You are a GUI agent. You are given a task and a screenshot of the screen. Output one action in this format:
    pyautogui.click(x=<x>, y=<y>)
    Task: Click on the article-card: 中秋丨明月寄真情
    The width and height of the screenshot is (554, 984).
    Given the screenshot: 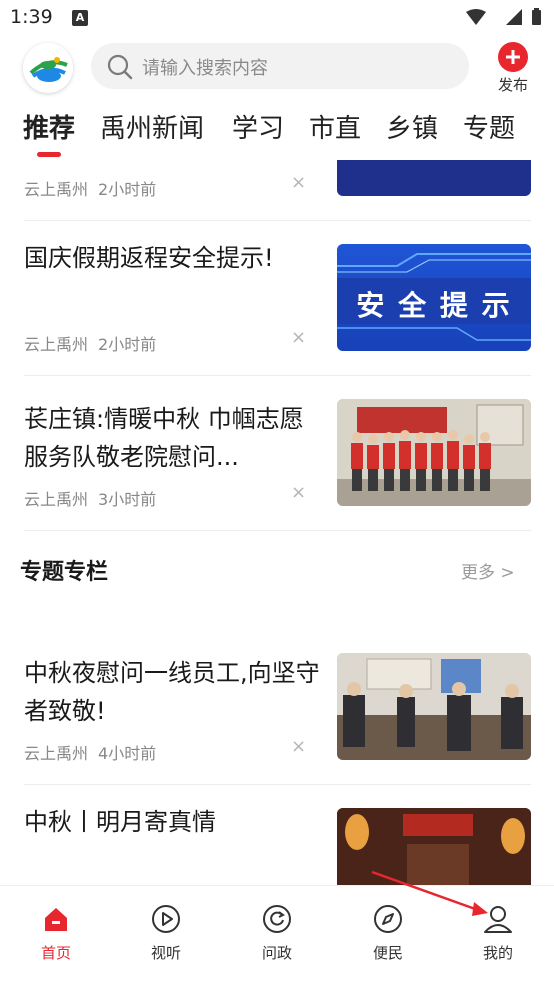 What is the action you would take?
    pyautogui.click(x=277, y=835)
    